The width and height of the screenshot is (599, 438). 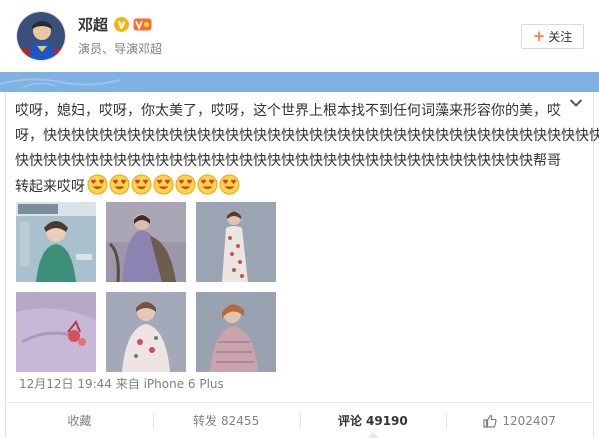 What do you see at coordinates (288, 161) in the screenshot?
I see `post-text-line: 快快快快快快快快快快快快快快快快快快快快快快快快快快快快快快快快快快快快快帮哥` at bounding box center [288, 161].